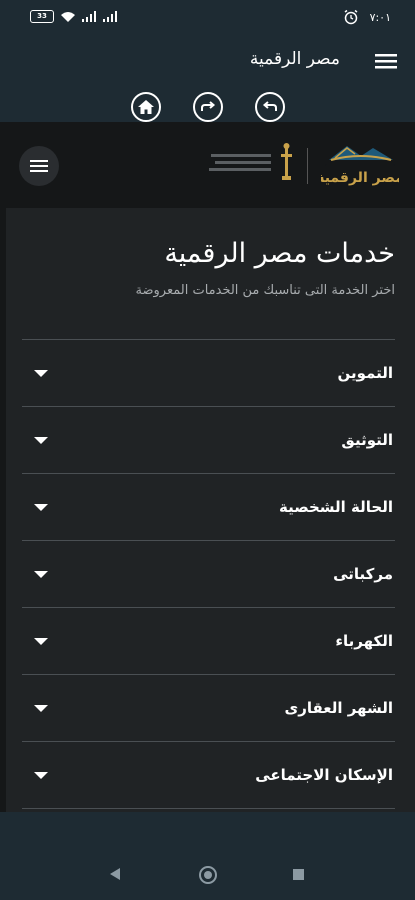 This screenshot has width=415, height=900. Describe the element at coordinates (380, 17) in the screenshot. I see `status-time: ٧:٠١` at that location.